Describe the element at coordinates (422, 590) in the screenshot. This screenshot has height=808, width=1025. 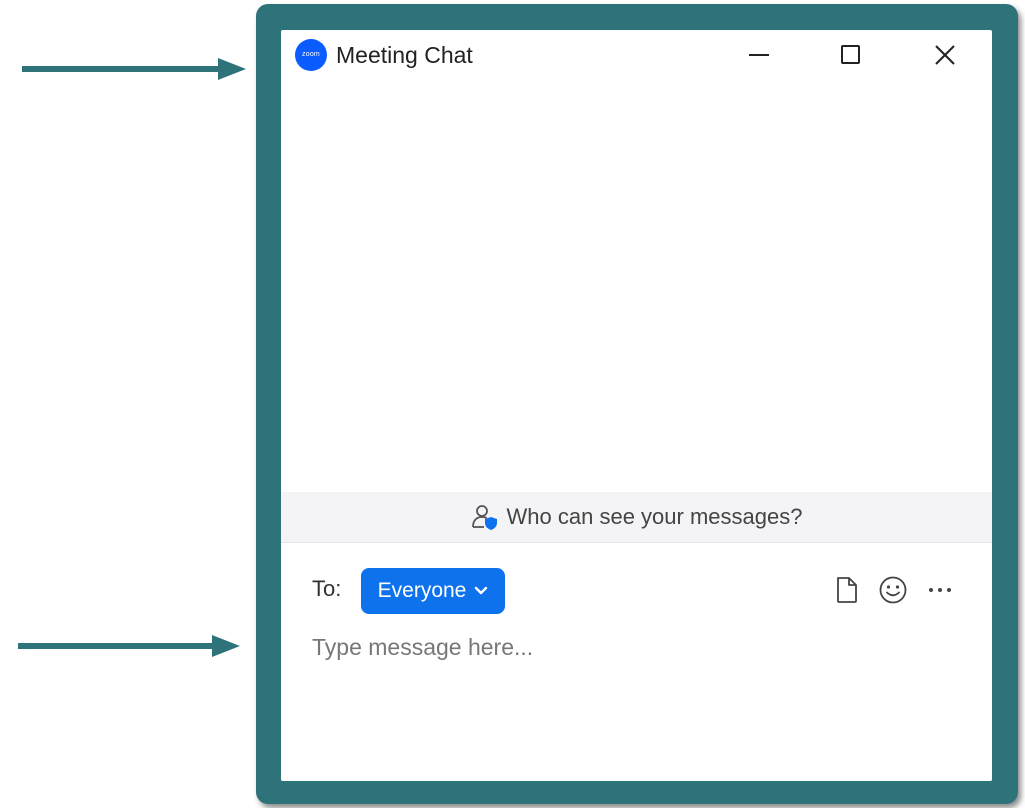
I see `recipient-label: Everyone` at that location.